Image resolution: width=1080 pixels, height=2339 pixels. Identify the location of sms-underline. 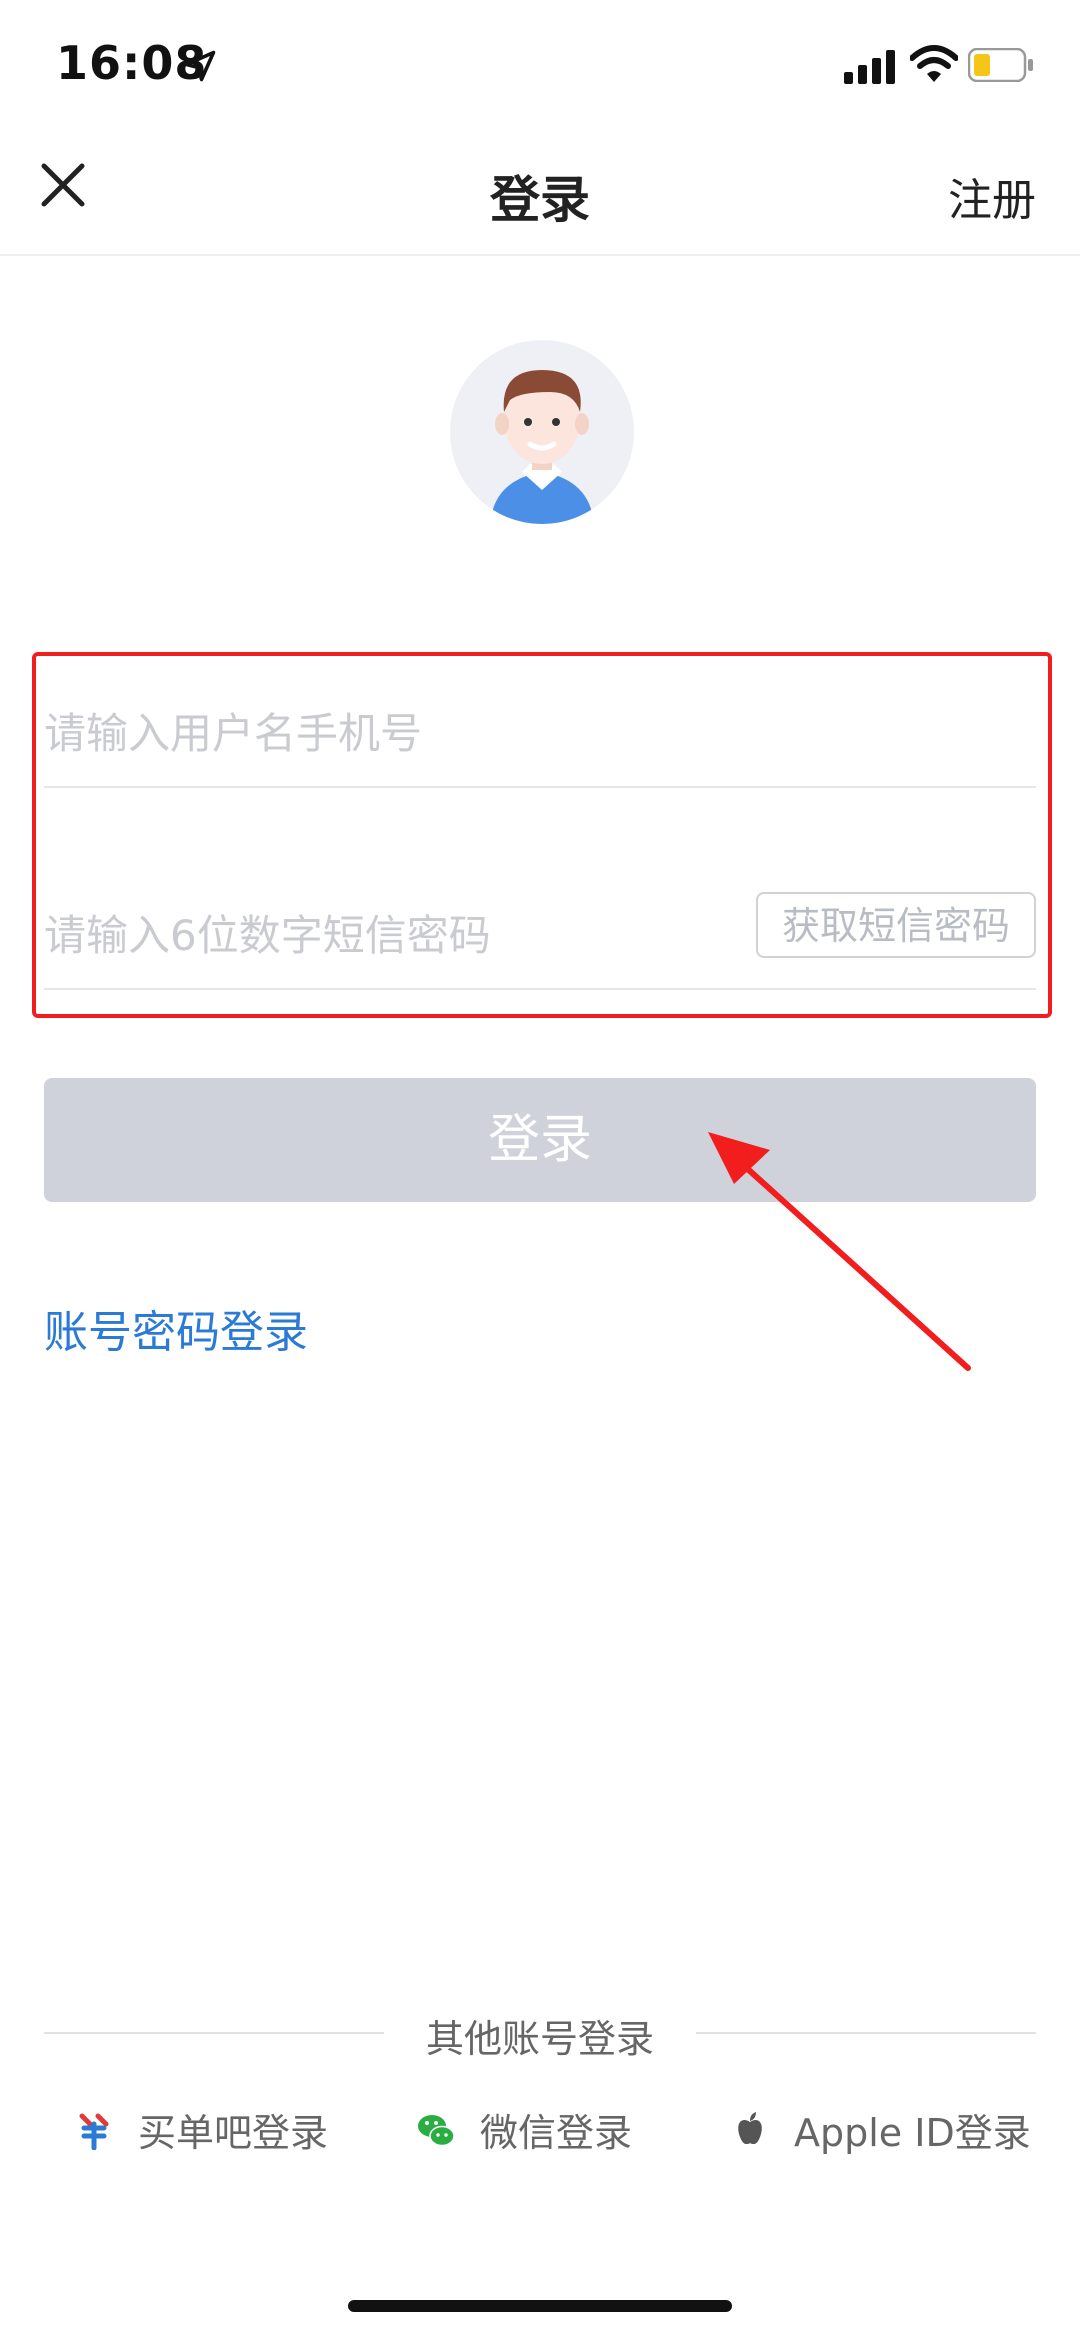
(540, 989).